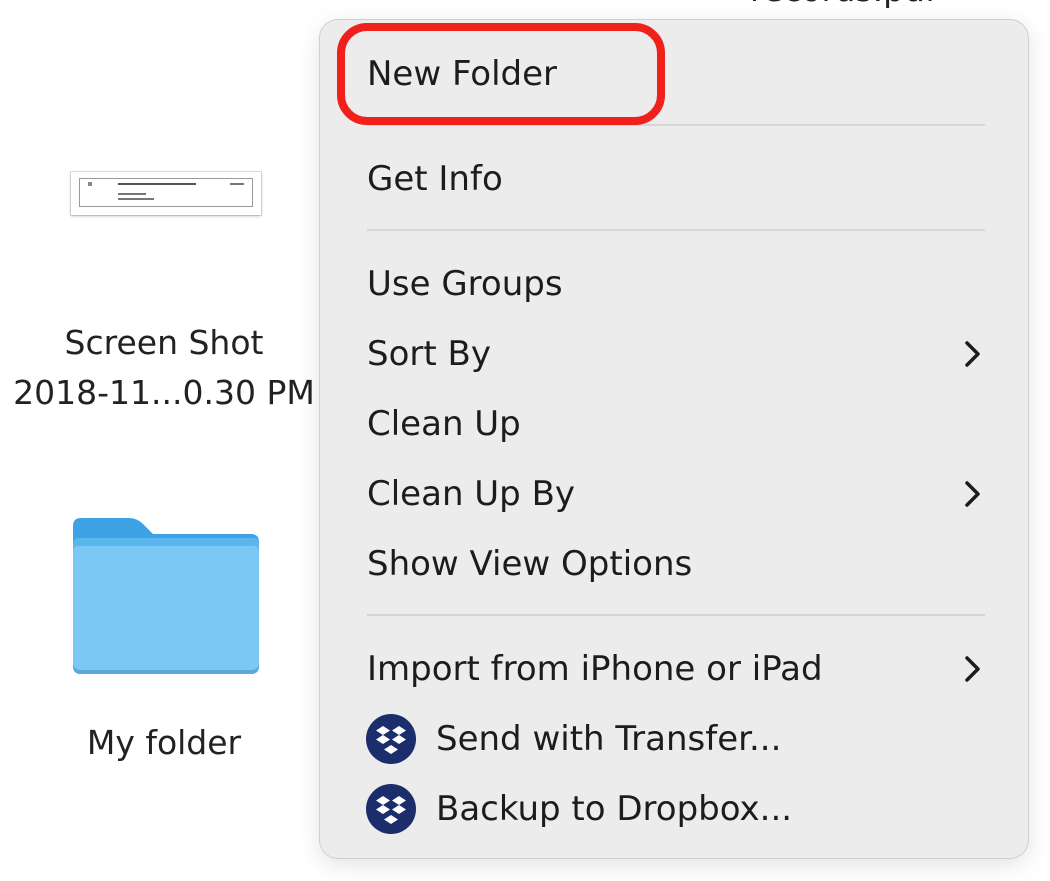 Image resolution: width=1050 pixels, height=881 pixels. What do you see at coordinates (674, 284) in the screenshot?
I see `menu-item-use-groups: Use Groups` at bounding box center [674, 284].